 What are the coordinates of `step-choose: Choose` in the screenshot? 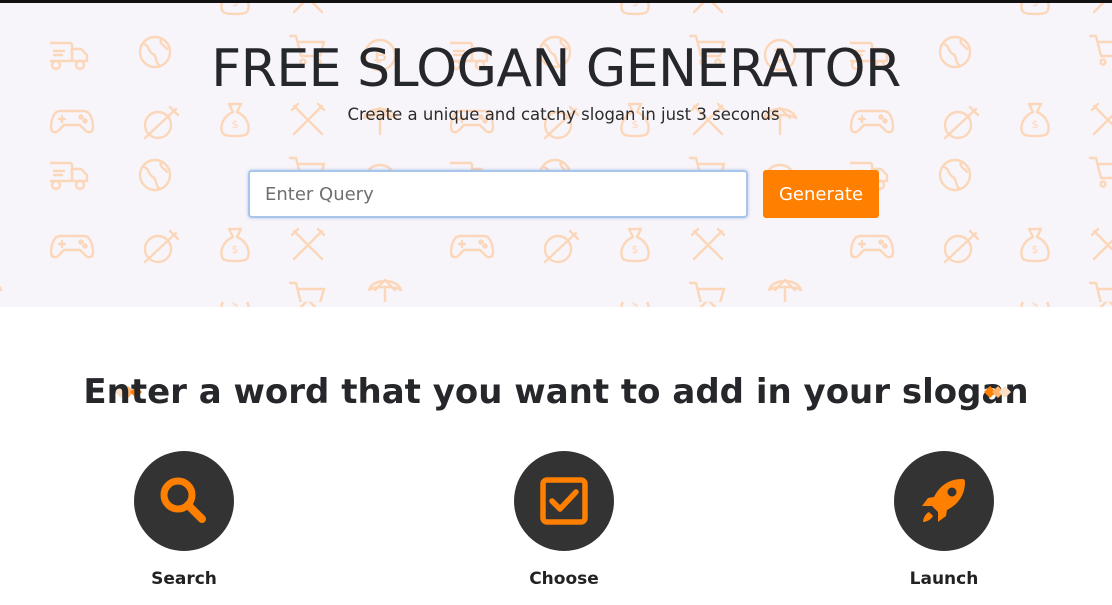 It's located at (564, 526).